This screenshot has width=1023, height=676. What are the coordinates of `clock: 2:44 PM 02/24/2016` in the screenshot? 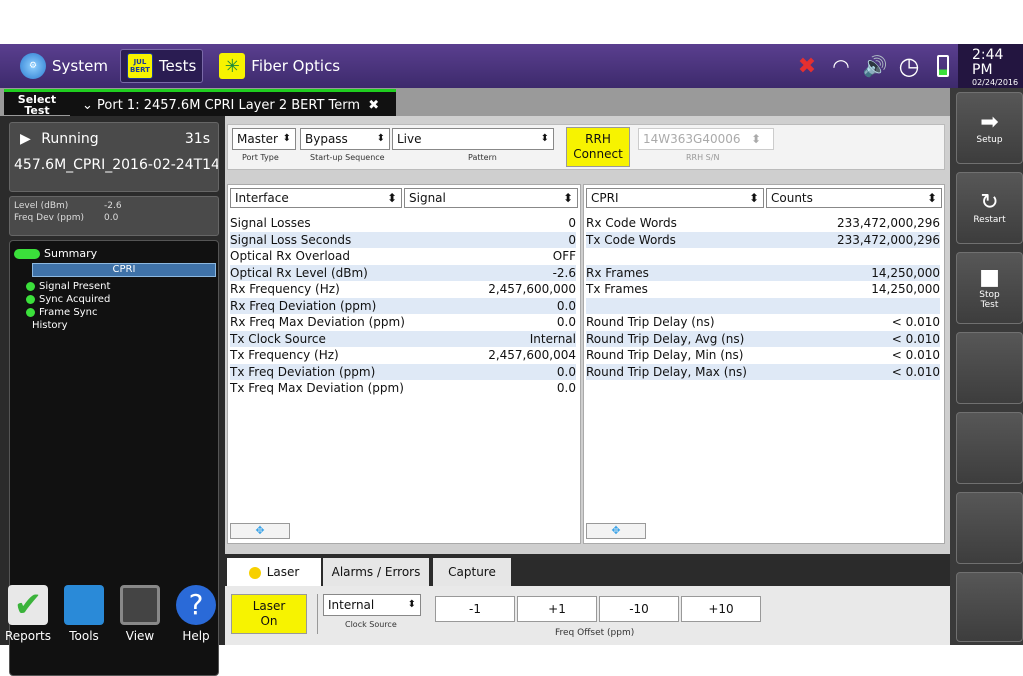 It's located at (990, 66).